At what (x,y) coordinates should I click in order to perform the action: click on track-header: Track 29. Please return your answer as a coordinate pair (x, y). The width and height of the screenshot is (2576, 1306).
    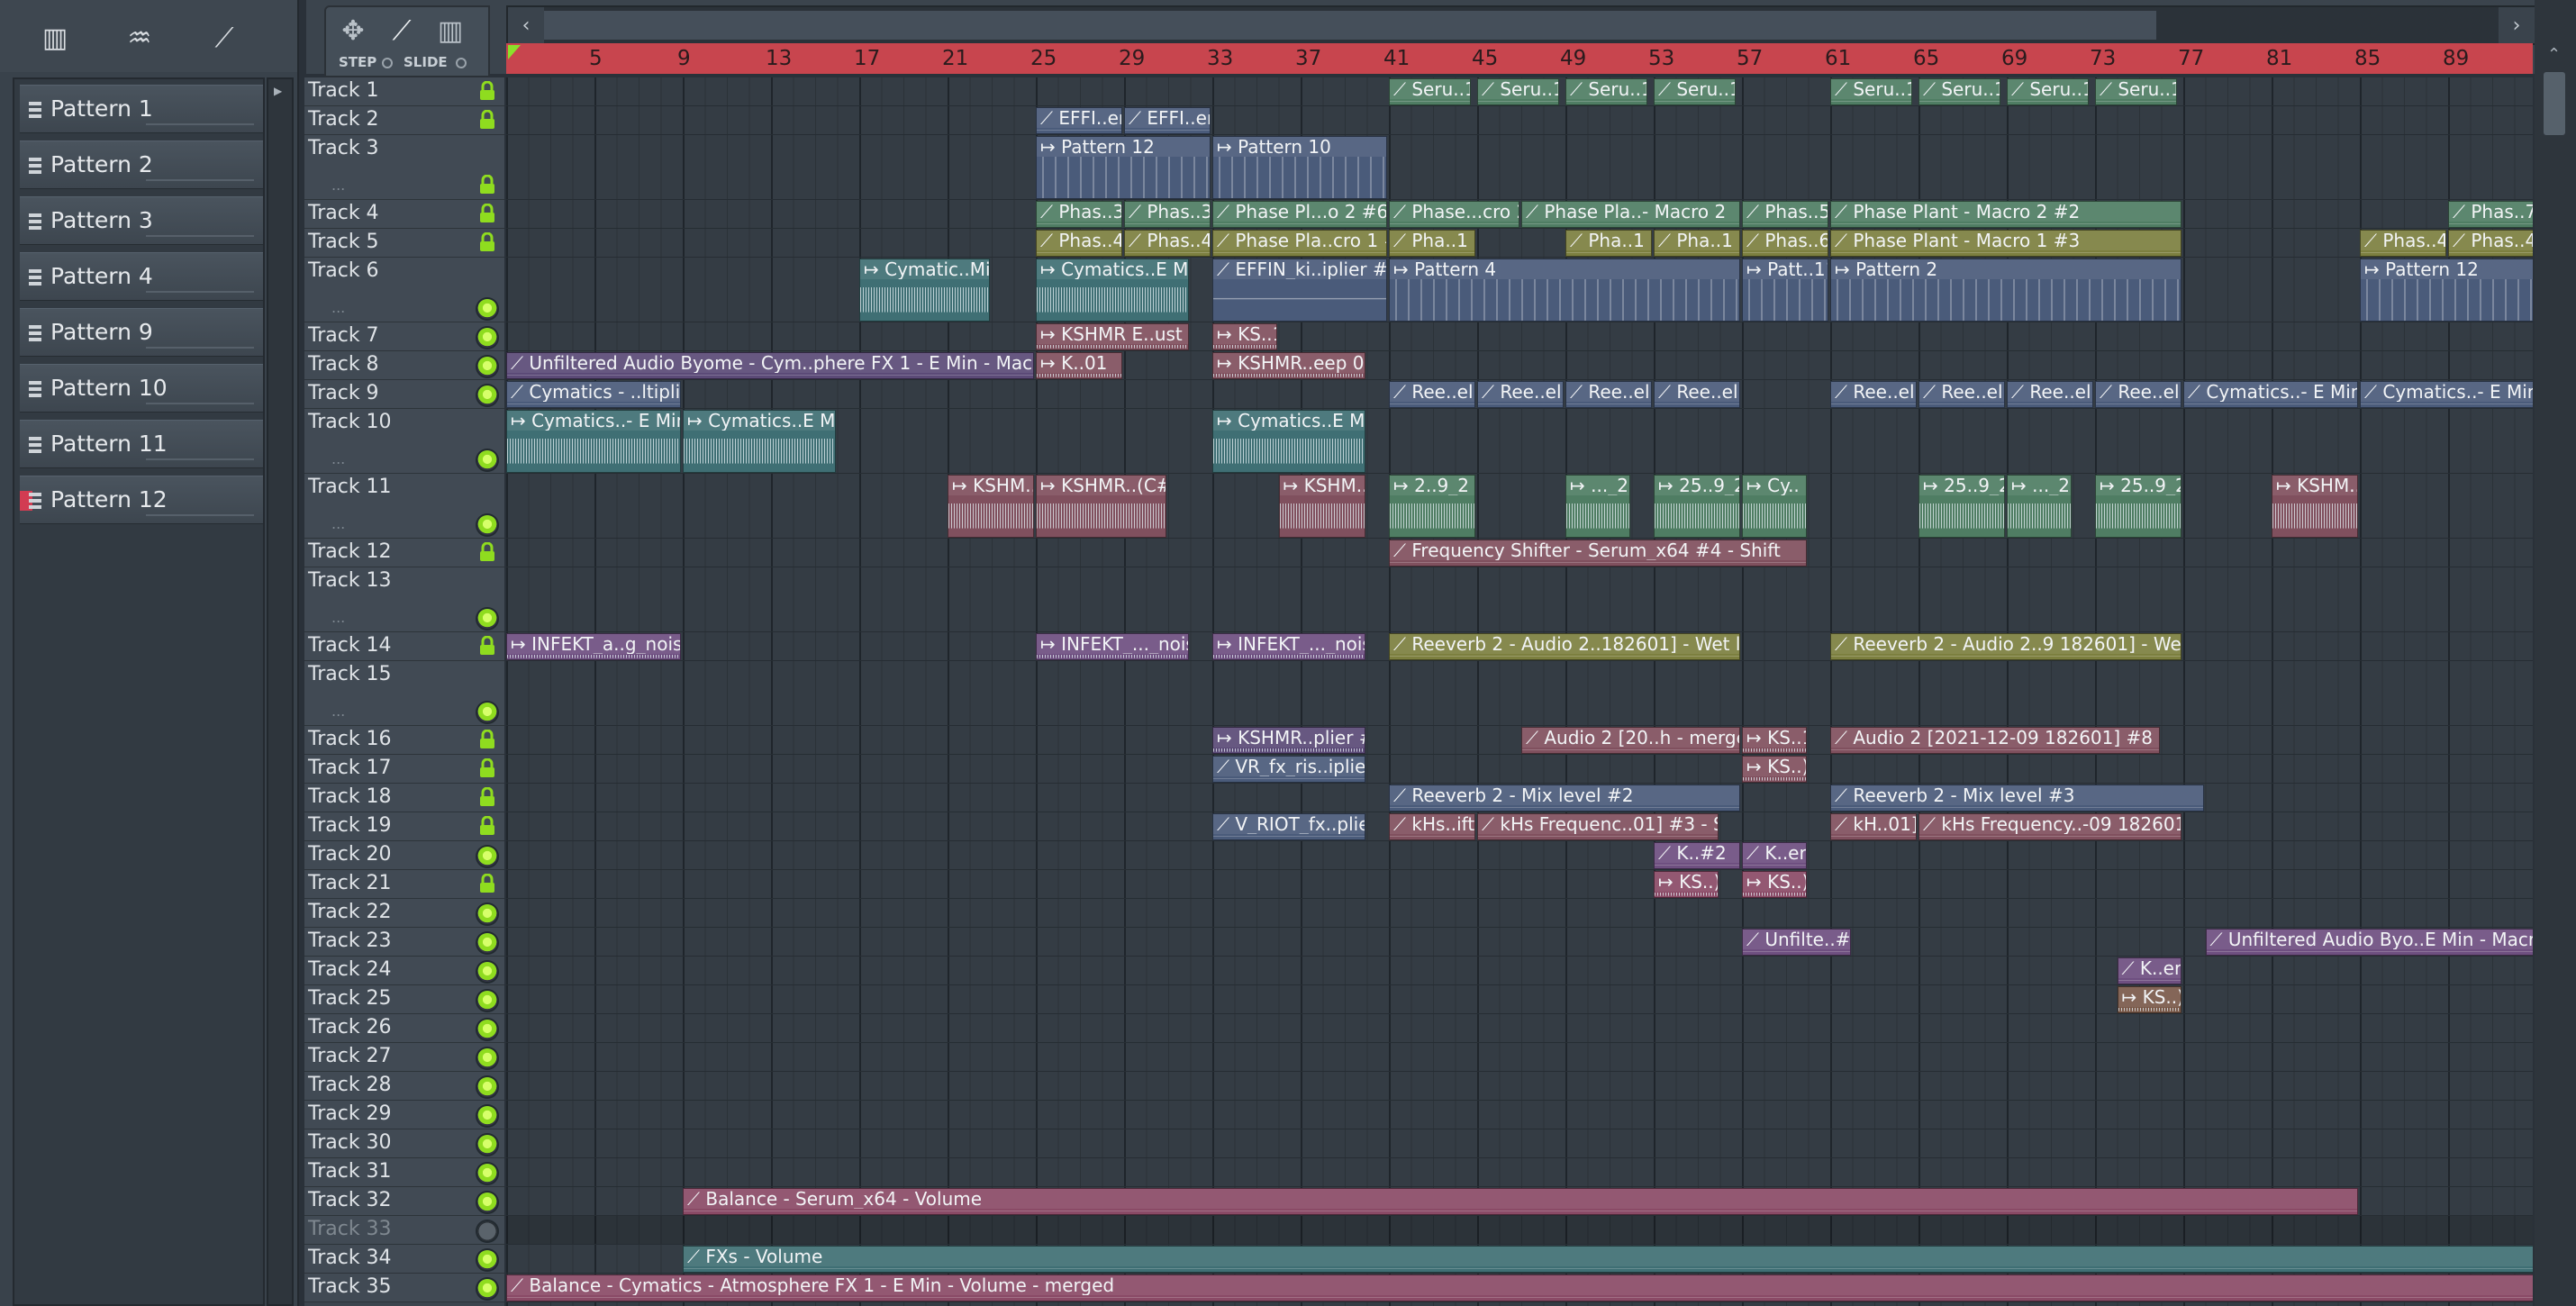
    Looking at the image, I should click on (404, 1115).